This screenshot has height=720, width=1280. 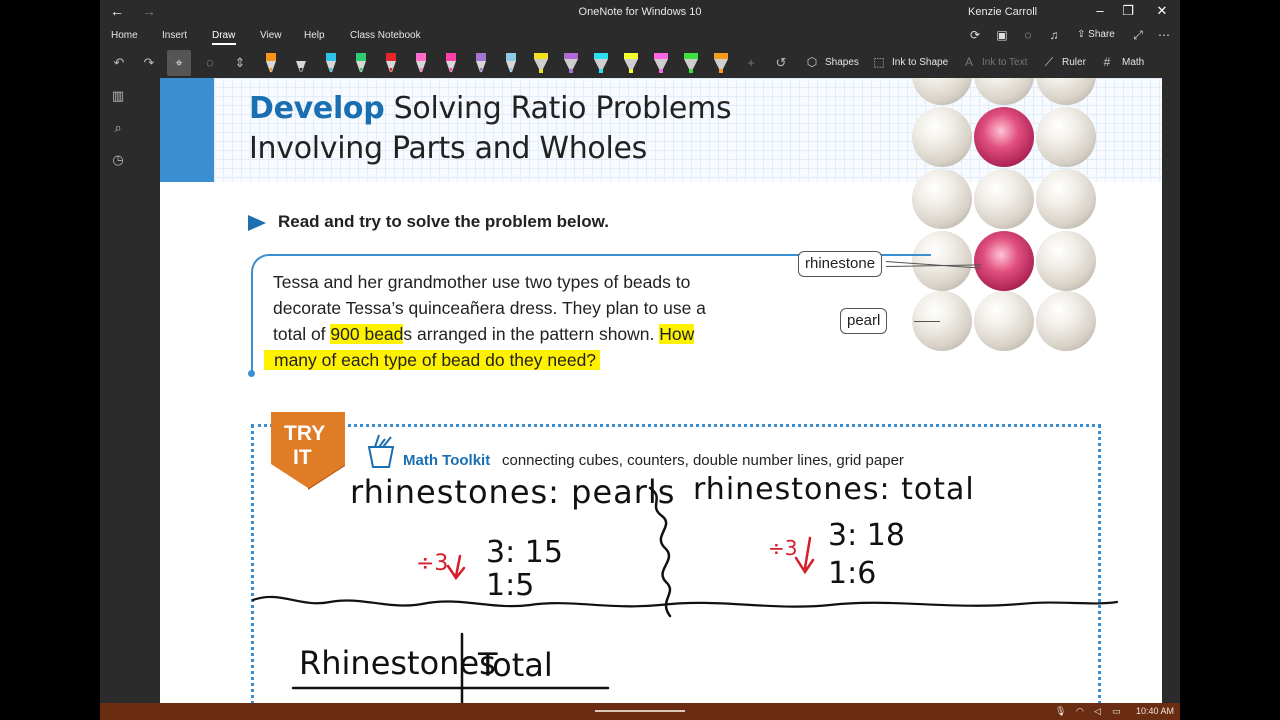 What do you see at coordinates (812, 62) in the screenshot?
I see `shapes-icon: ⬡` at bounding box center [812, 62].